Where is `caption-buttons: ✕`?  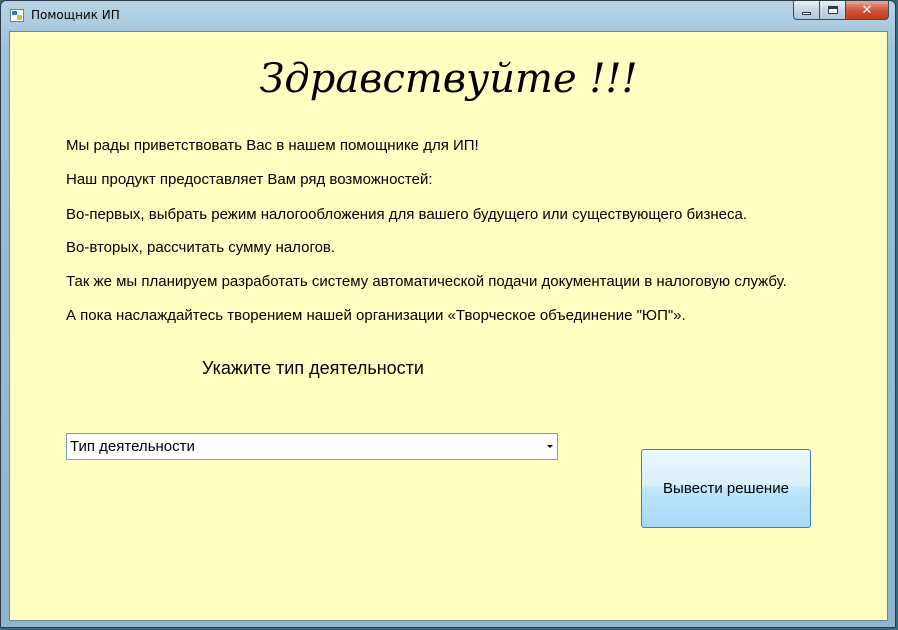 caption-buttons: ✕ is located at coordinates (841, 11).